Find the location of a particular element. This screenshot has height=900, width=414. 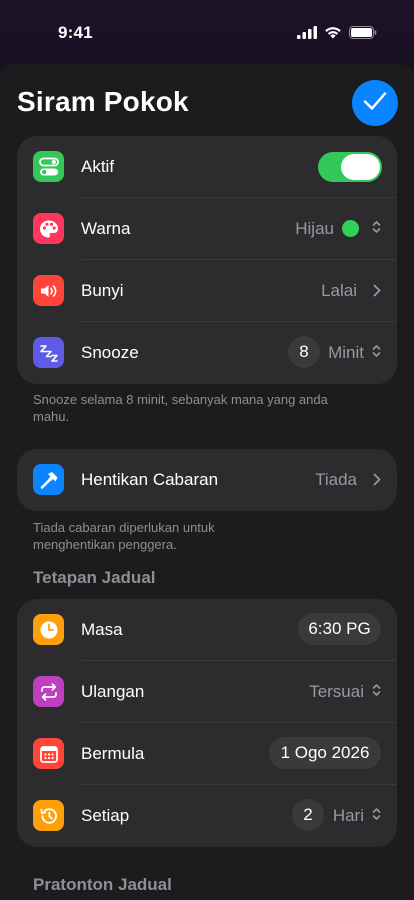

warna-label: Warna is located at coordinates (106, 228).